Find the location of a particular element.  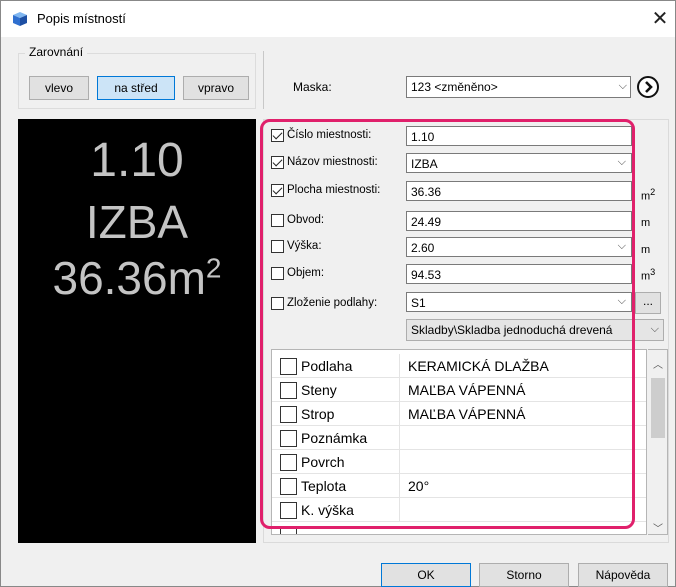

arrow-right-circle-icon is located at coordinates (648, 87).